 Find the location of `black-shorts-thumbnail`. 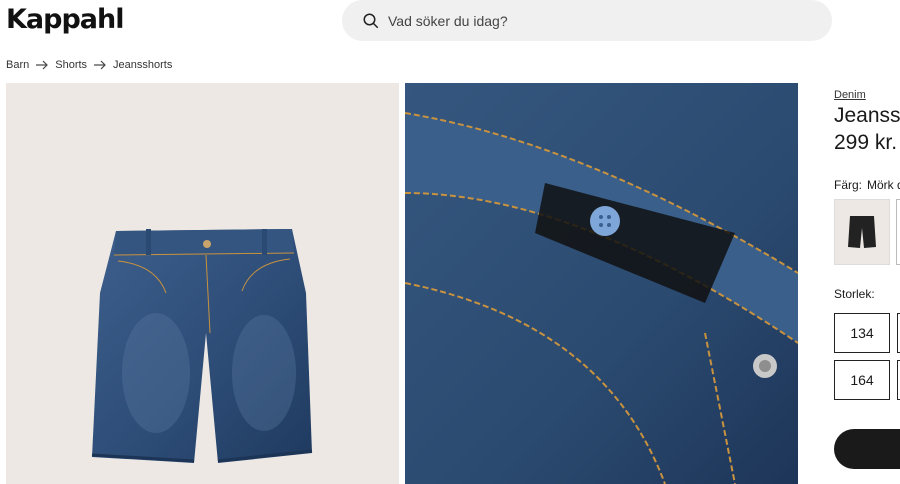

black-shorts-thumbnail is located at coordinates (862, 232).